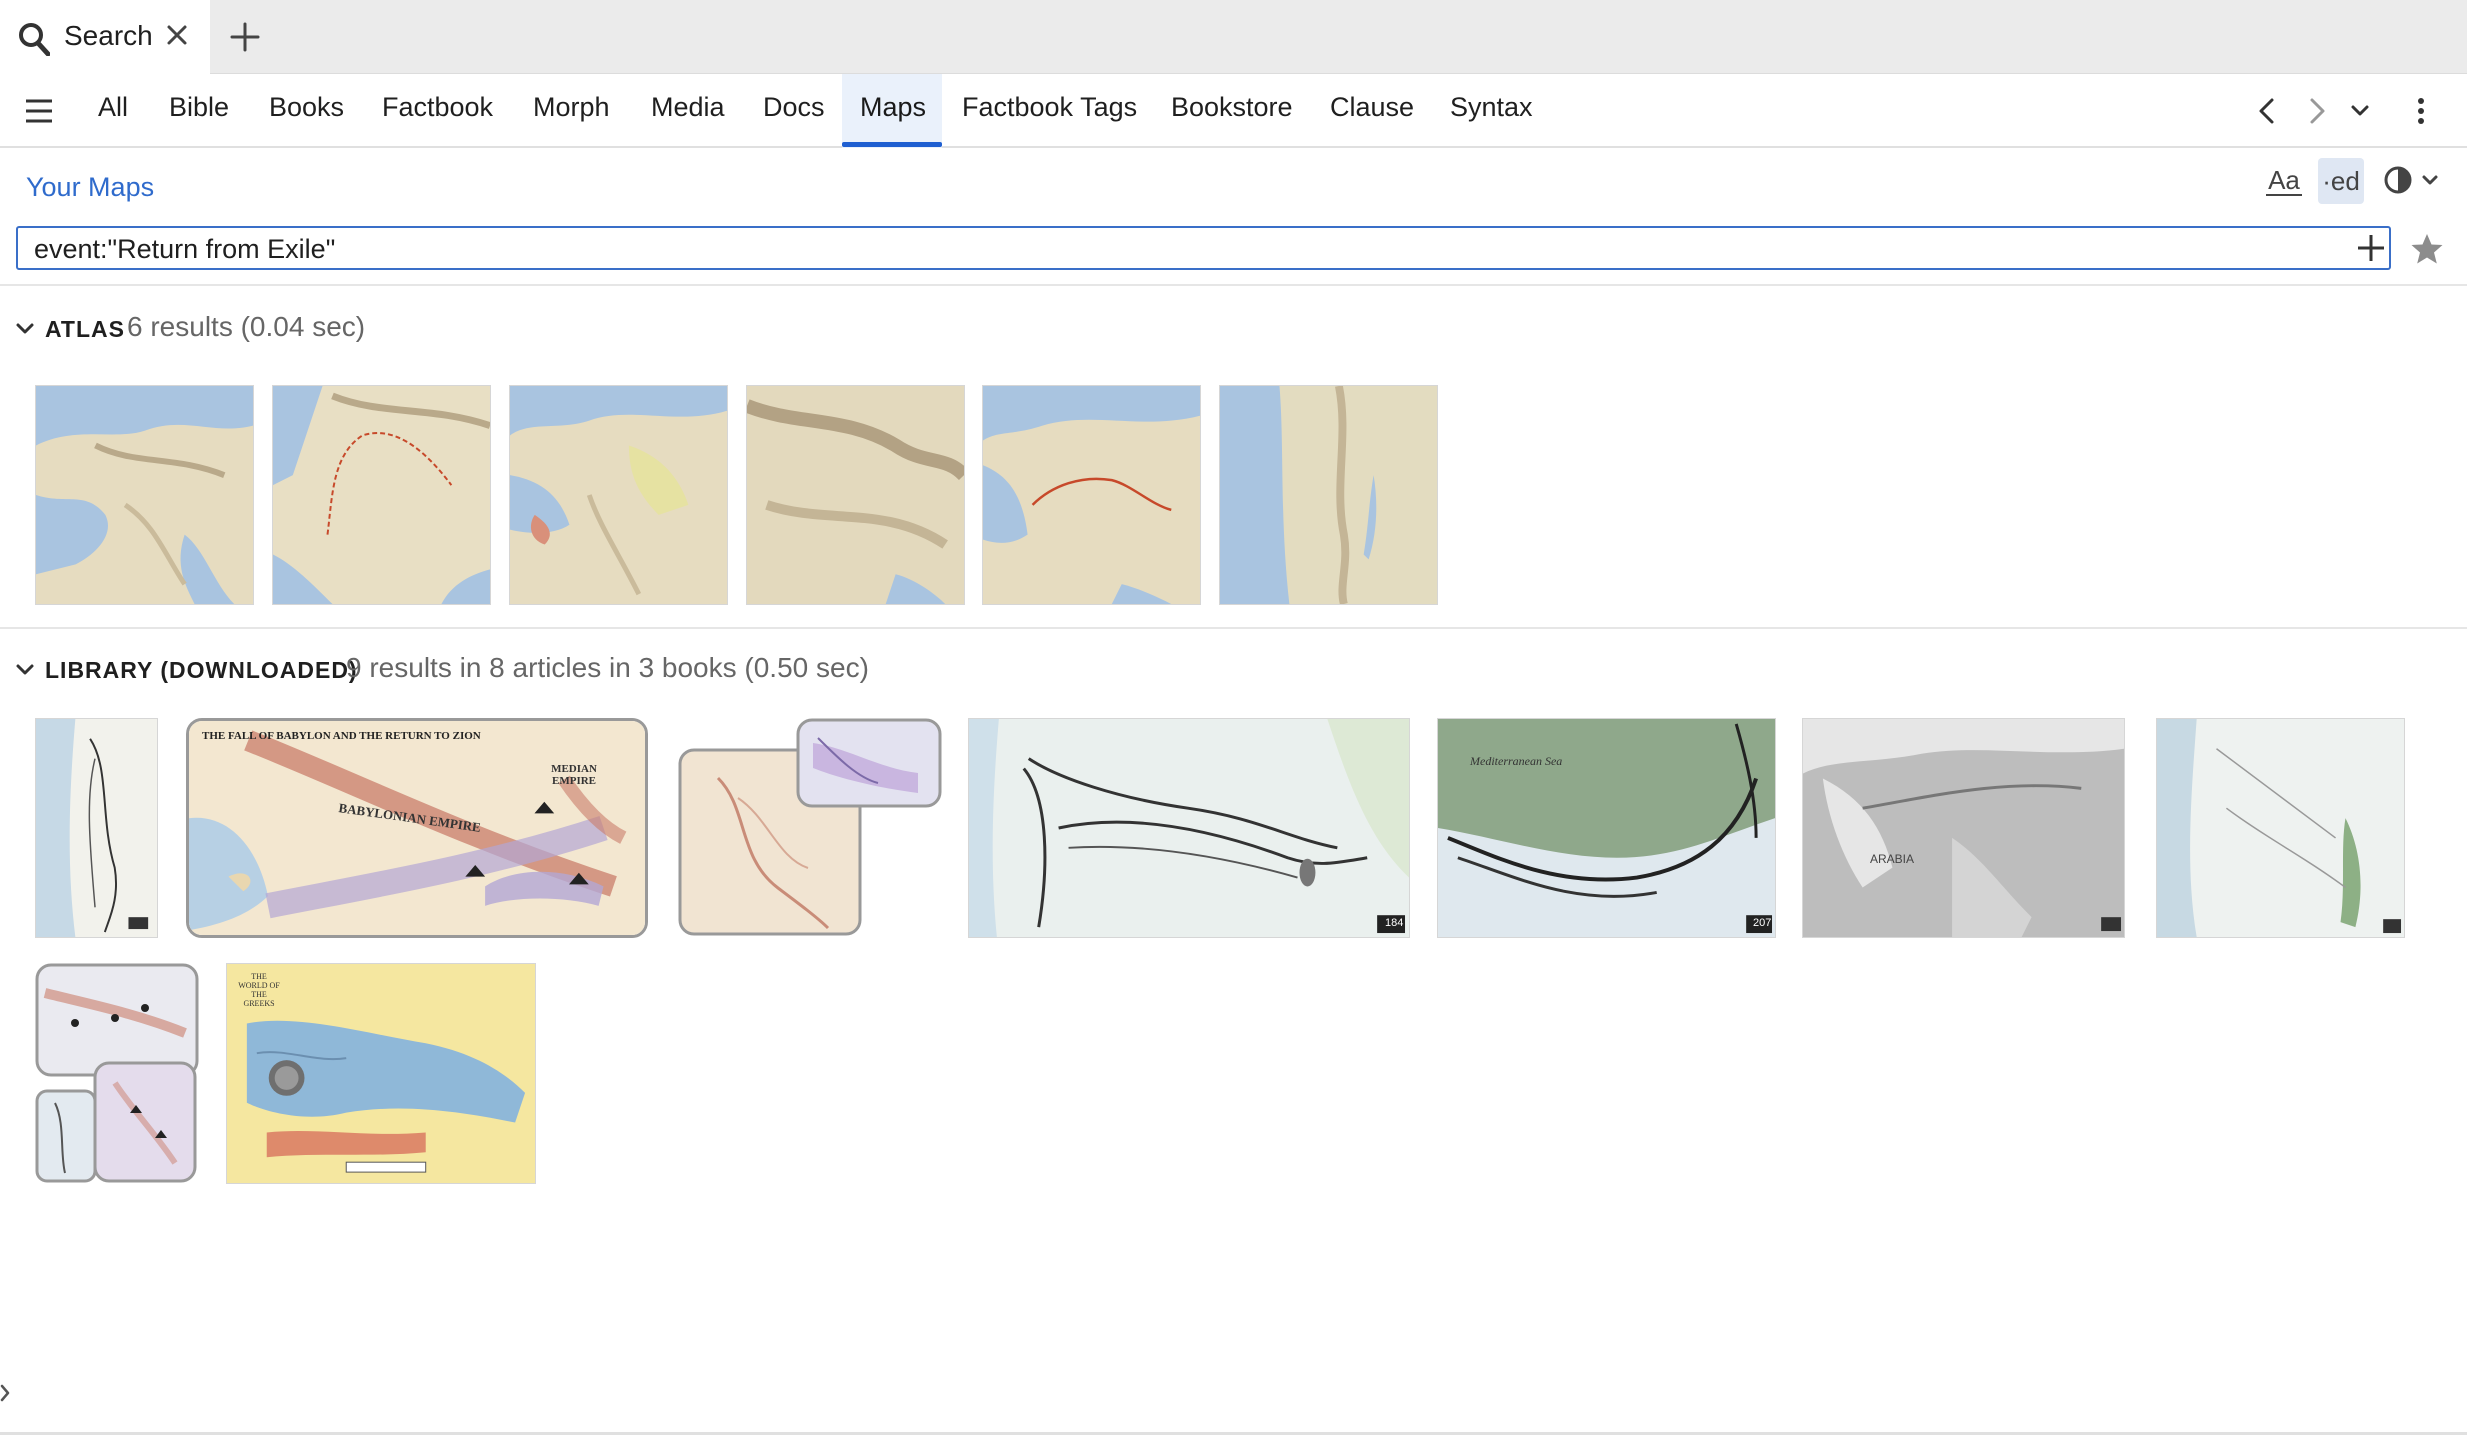  Describe the element at coordinates (246, 326) in the screenshot. I see `atlas-result-count: 6 results (0.04 sec)` at that location.